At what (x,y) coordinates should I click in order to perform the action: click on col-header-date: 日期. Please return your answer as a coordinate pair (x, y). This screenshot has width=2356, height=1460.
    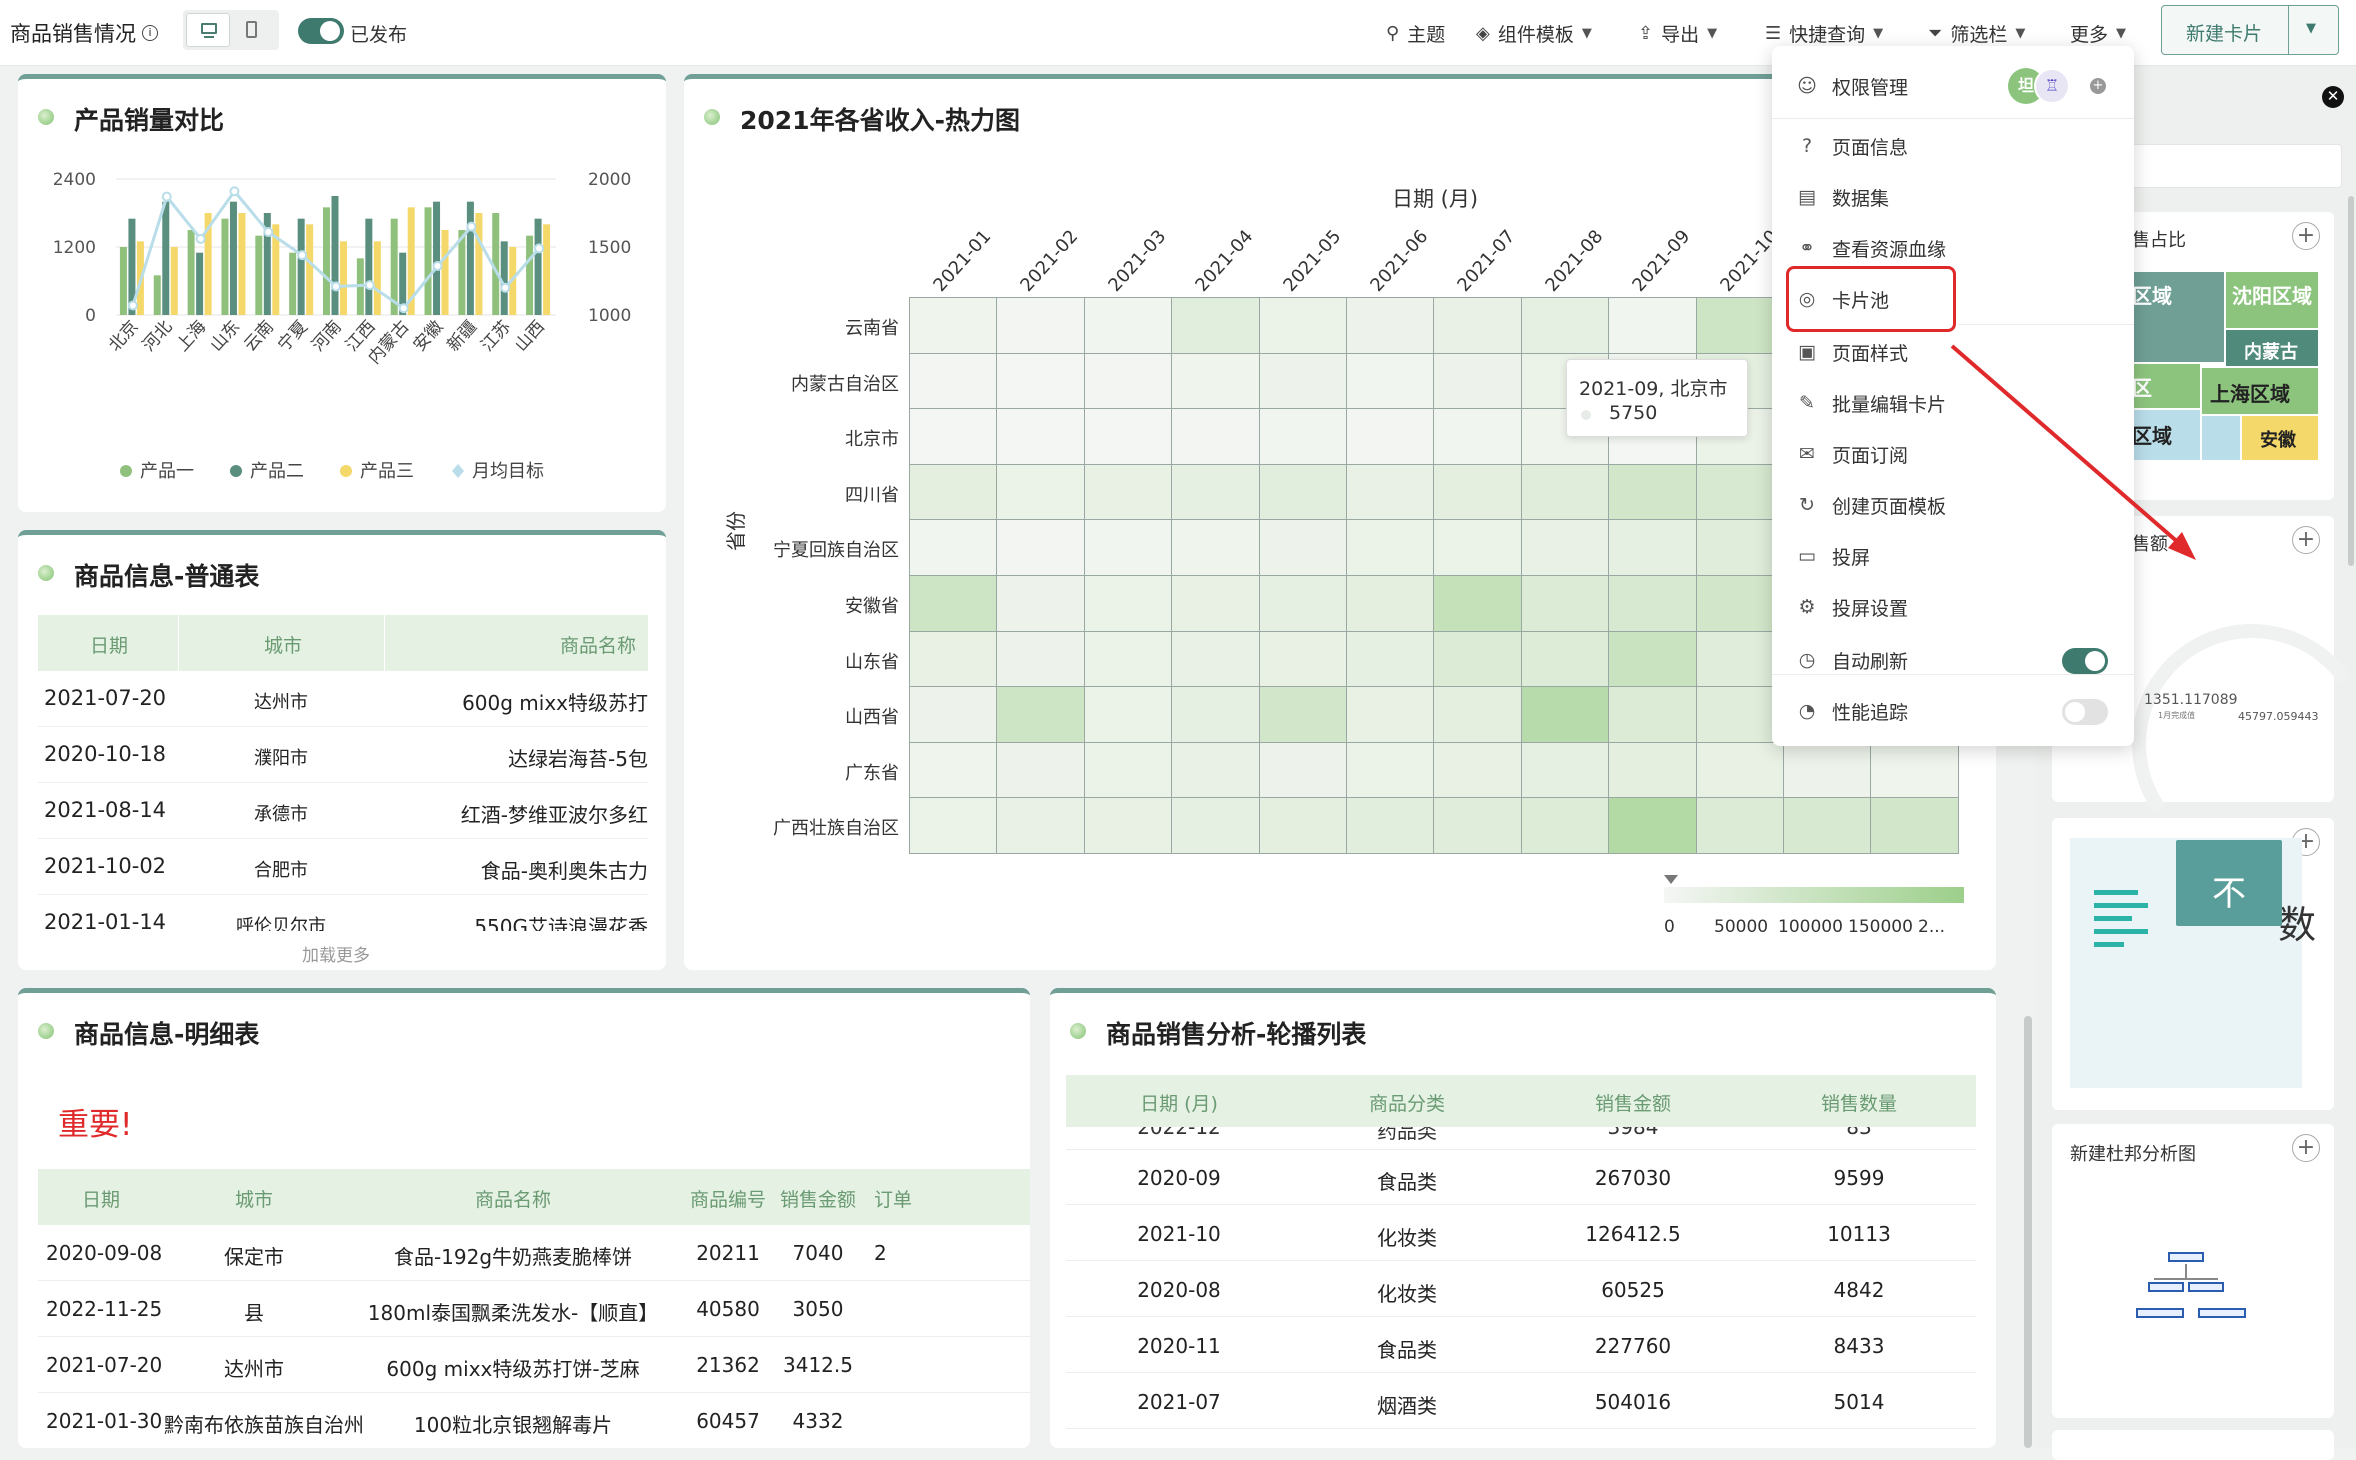
    Looking at the image, I should click on (109, 644).